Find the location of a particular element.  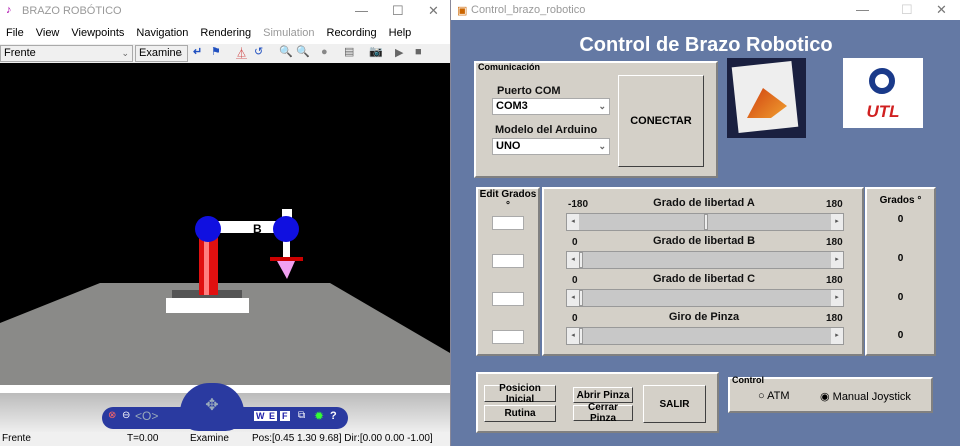

status-mode: Examine is located at coordinates (209, 438).